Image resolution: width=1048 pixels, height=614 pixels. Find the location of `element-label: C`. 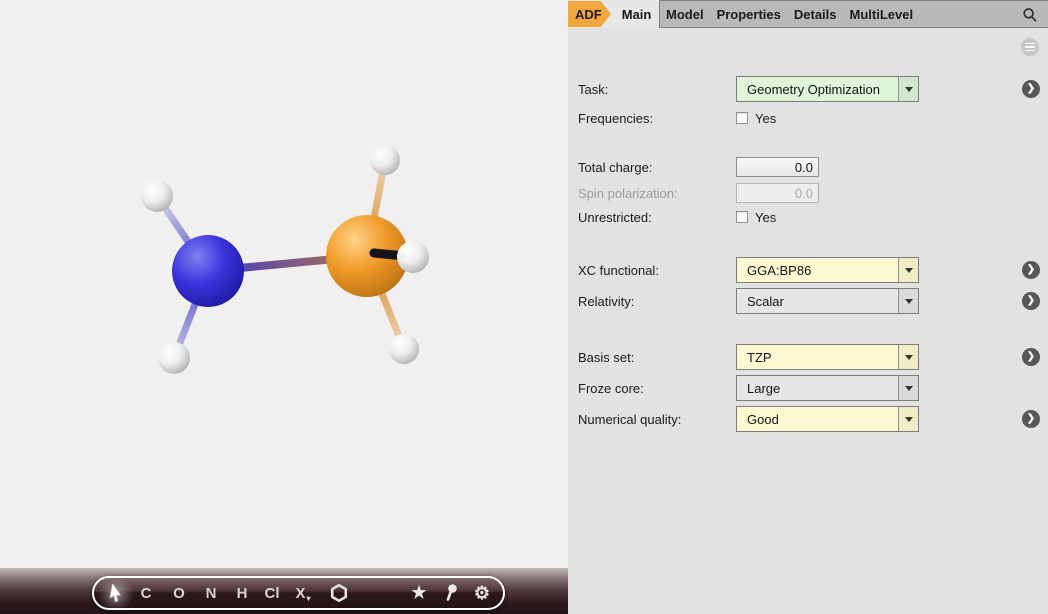

element-label: C is located at coordinates (146, 593).